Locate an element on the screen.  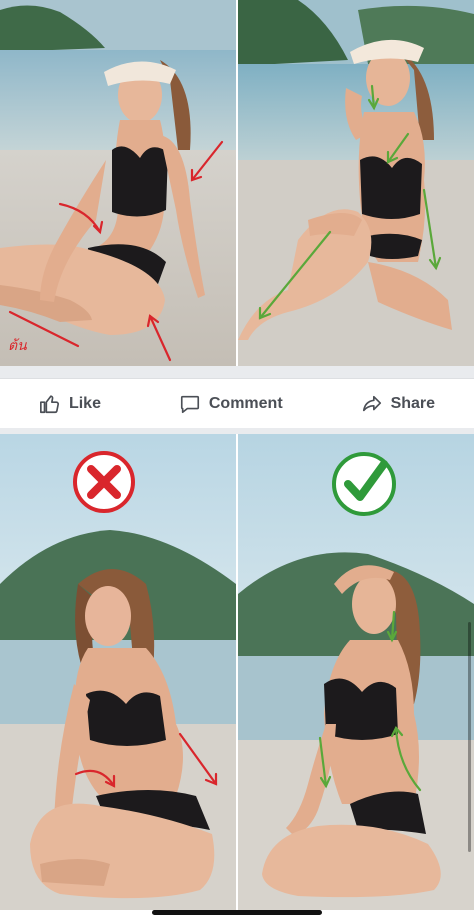
like-label: Like is located at coordinates (84, 403).